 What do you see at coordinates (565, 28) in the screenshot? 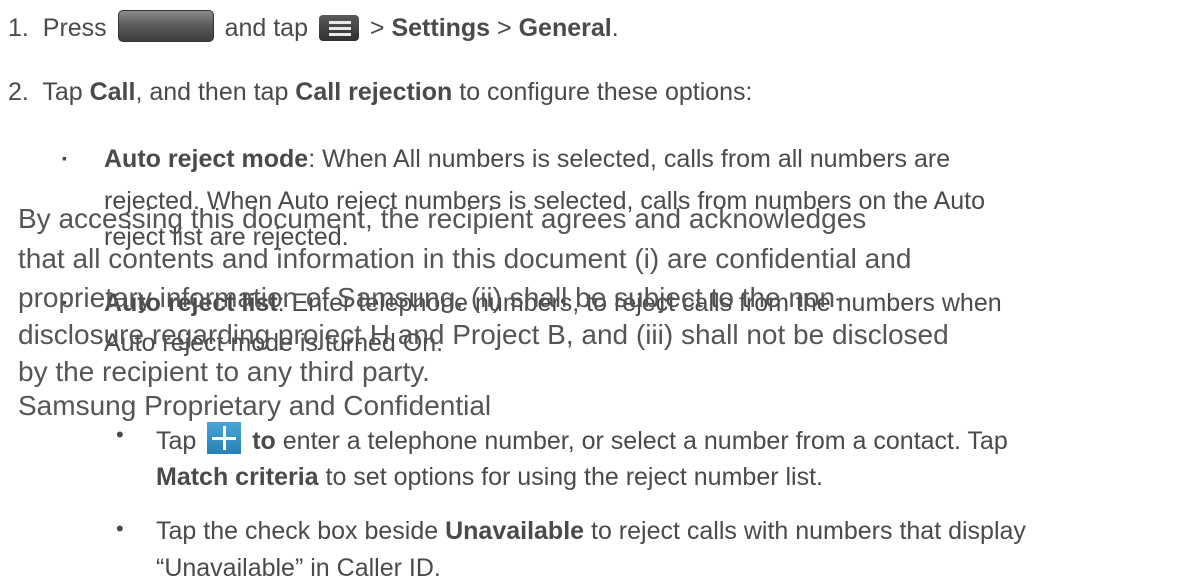
I see `general-label: General` at bounding box center [565, 28].